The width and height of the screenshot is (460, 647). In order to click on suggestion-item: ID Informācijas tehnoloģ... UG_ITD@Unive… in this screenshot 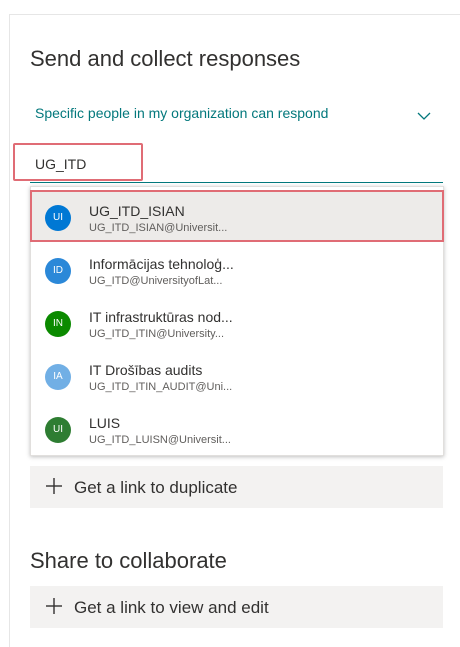, I will do `click(237, 269)`.